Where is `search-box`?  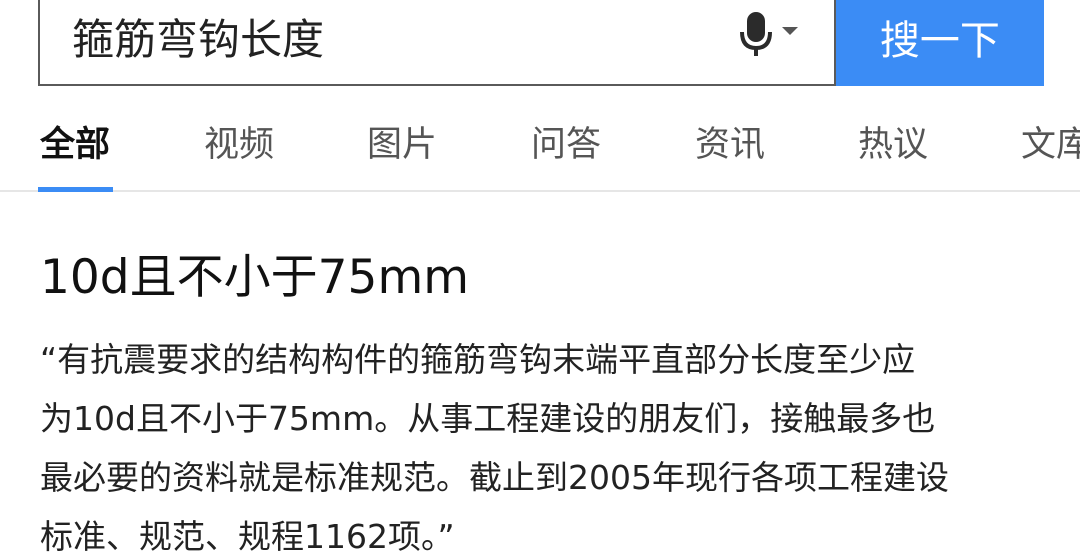
search-box is located at coordinates (437, 43).